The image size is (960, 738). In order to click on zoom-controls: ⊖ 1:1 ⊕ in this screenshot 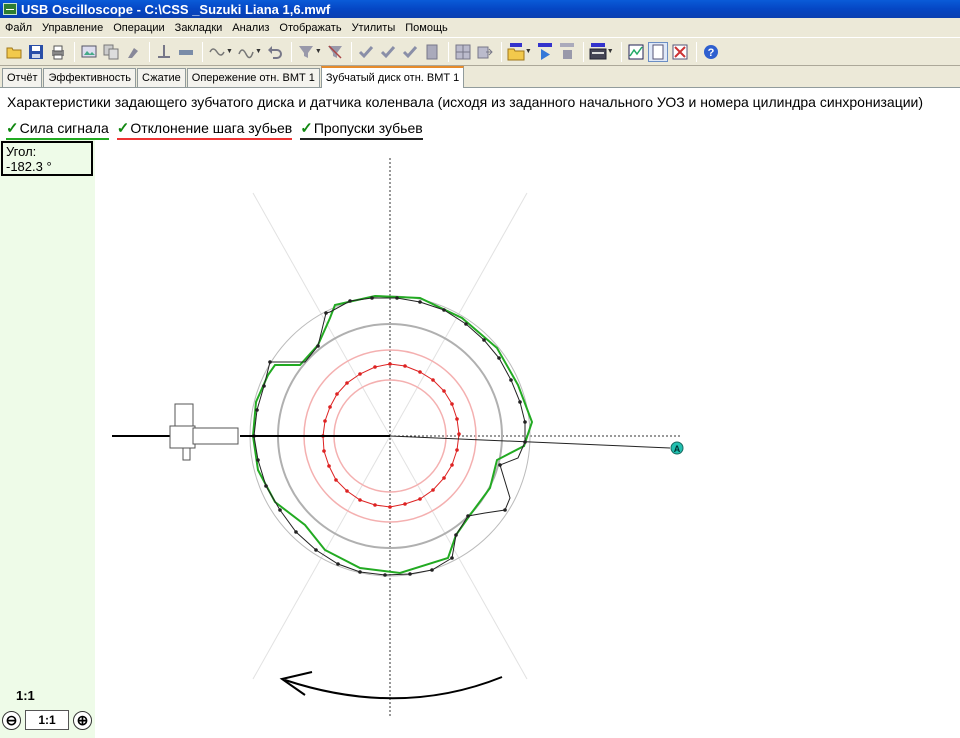, I will do `click(47, 720)`.